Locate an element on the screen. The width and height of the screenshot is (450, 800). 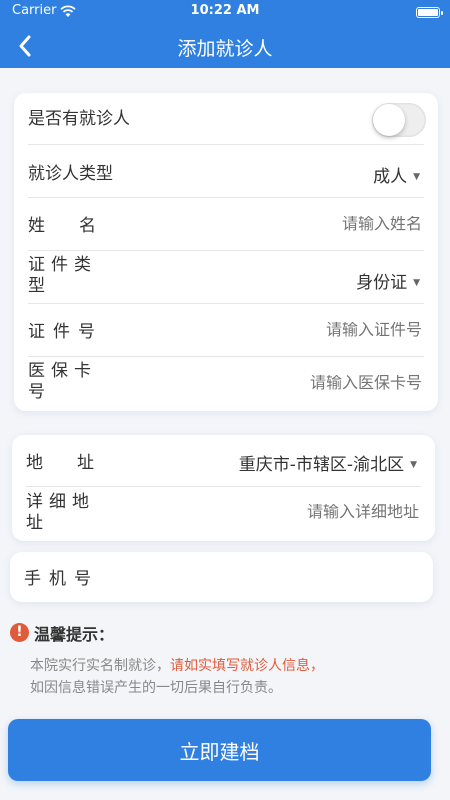
tips-body: 本院实行实名制就诊，请如实填写就诊人信息， 如因信息错误产生的一切后果自行负责。 is located at coordinates (230, 677).